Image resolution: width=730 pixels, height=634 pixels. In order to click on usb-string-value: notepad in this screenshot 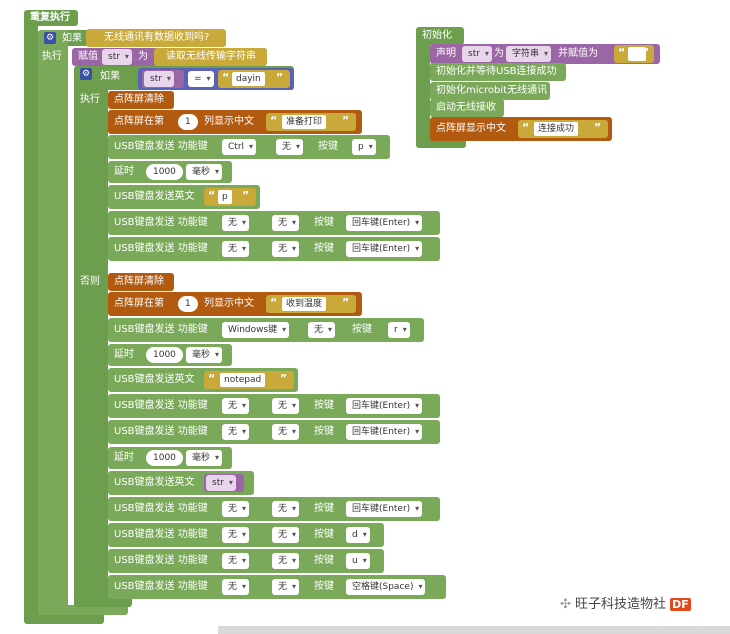, I will do `click(243, 380)`.